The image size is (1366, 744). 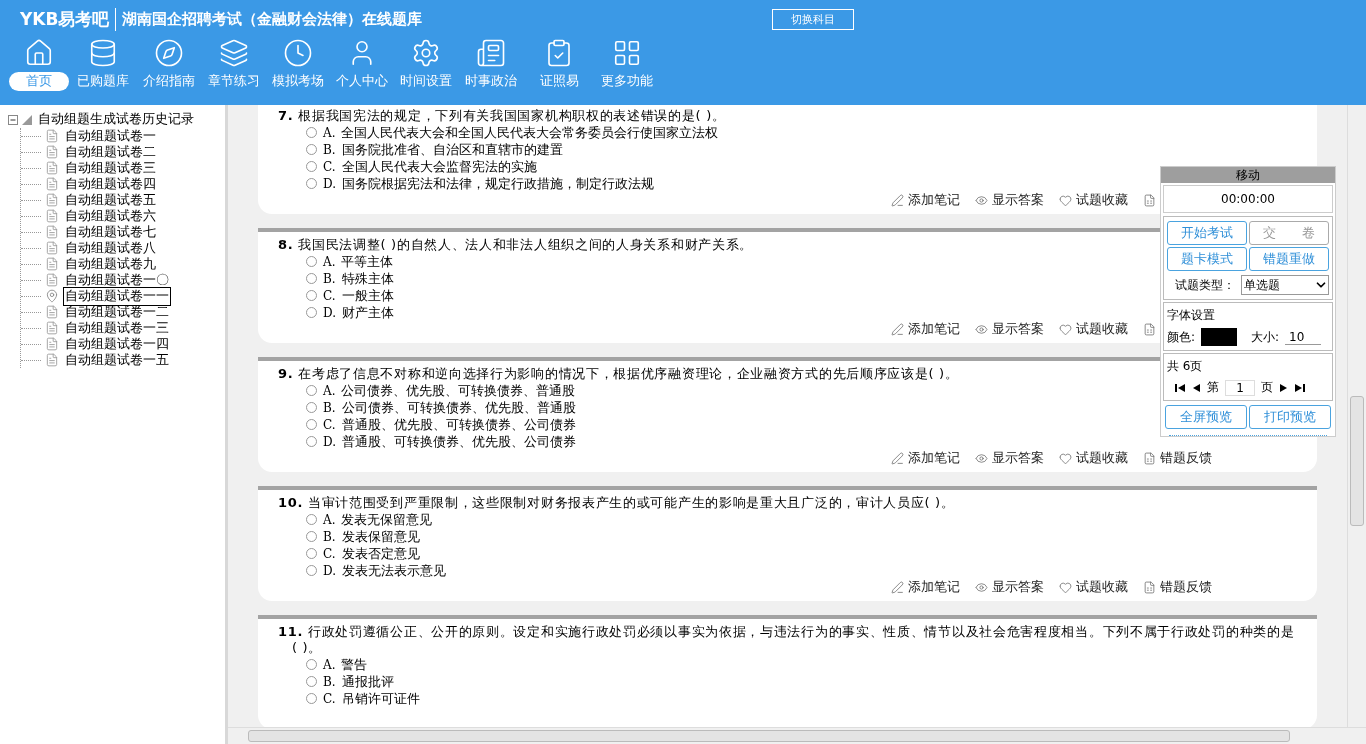 What do you see at coordinates (1285, 285) in the screenshot?
I see `type-select: 单选题` at bounding box center [1285, 285].